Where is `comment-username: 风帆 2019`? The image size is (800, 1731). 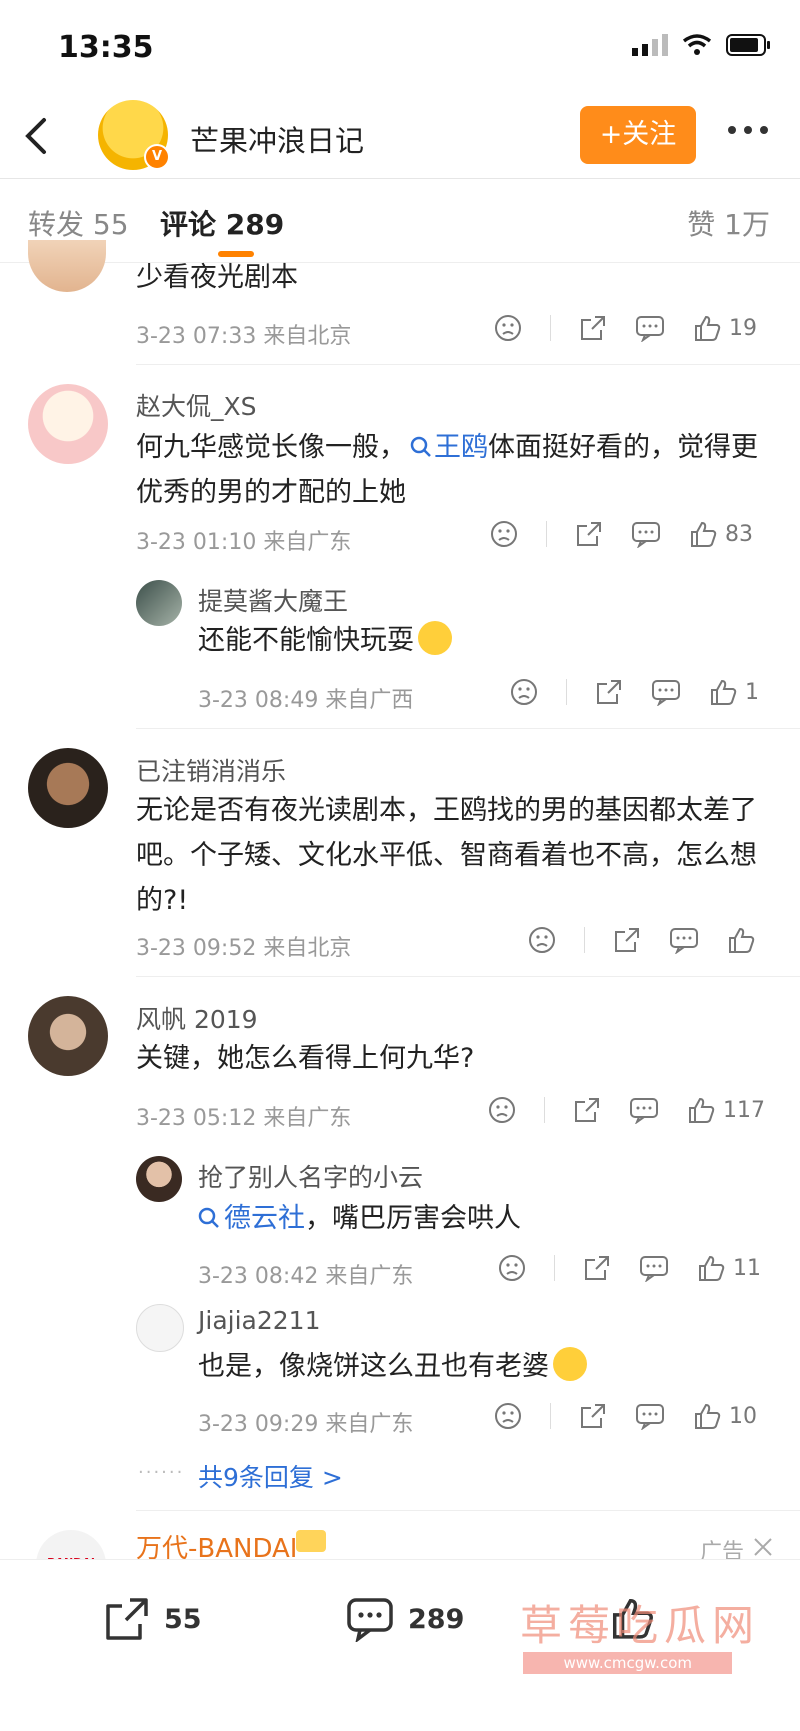
comment-username: 风帆 2019 is located at coordinates (197, 1018).